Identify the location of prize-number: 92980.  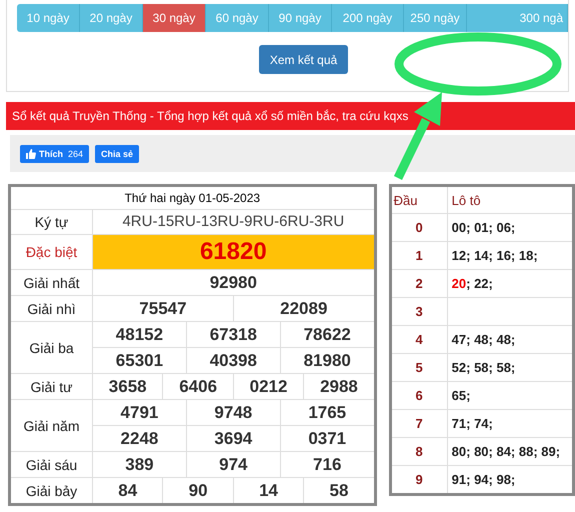
(233, 283).